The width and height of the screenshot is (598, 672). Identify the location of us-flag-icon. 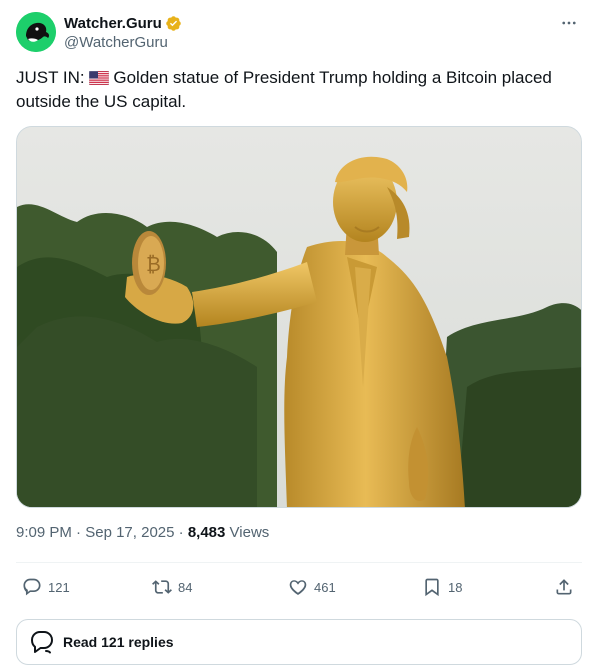
(99, 78).